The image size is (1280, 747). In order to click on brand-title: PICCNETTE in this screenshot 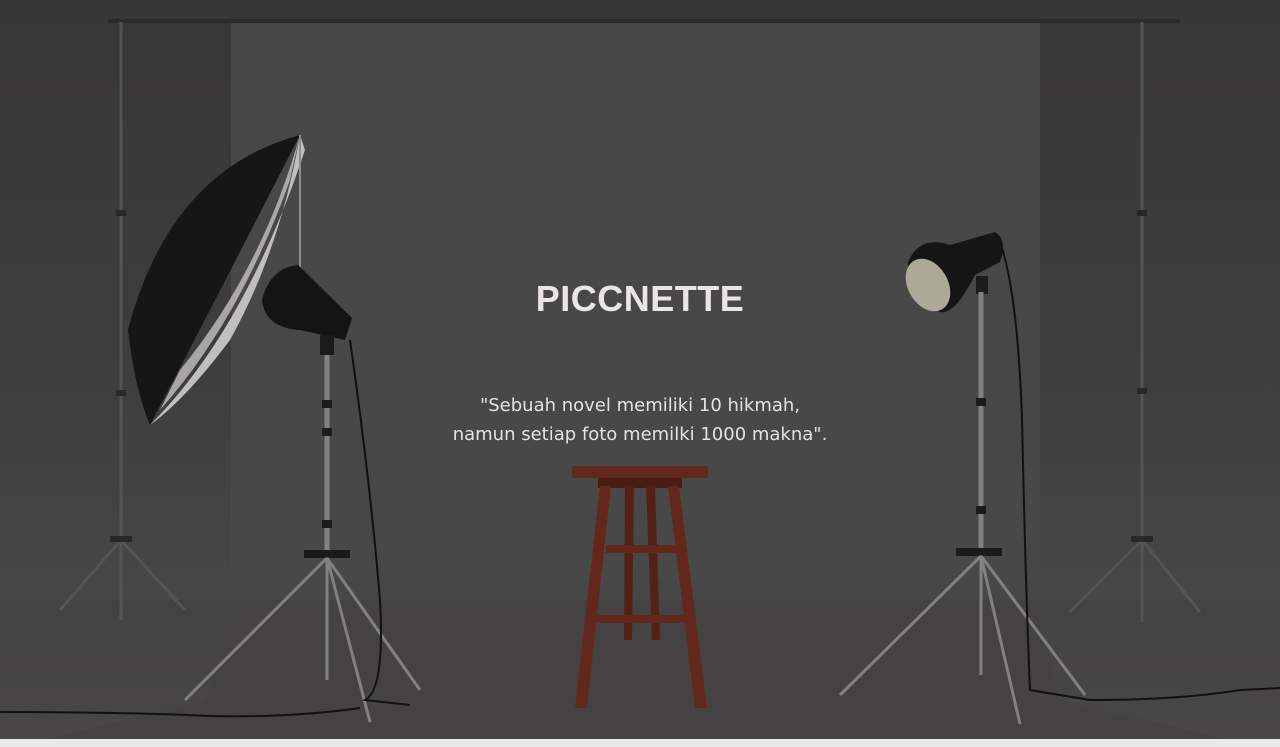, I will do `click(640, 298)`.